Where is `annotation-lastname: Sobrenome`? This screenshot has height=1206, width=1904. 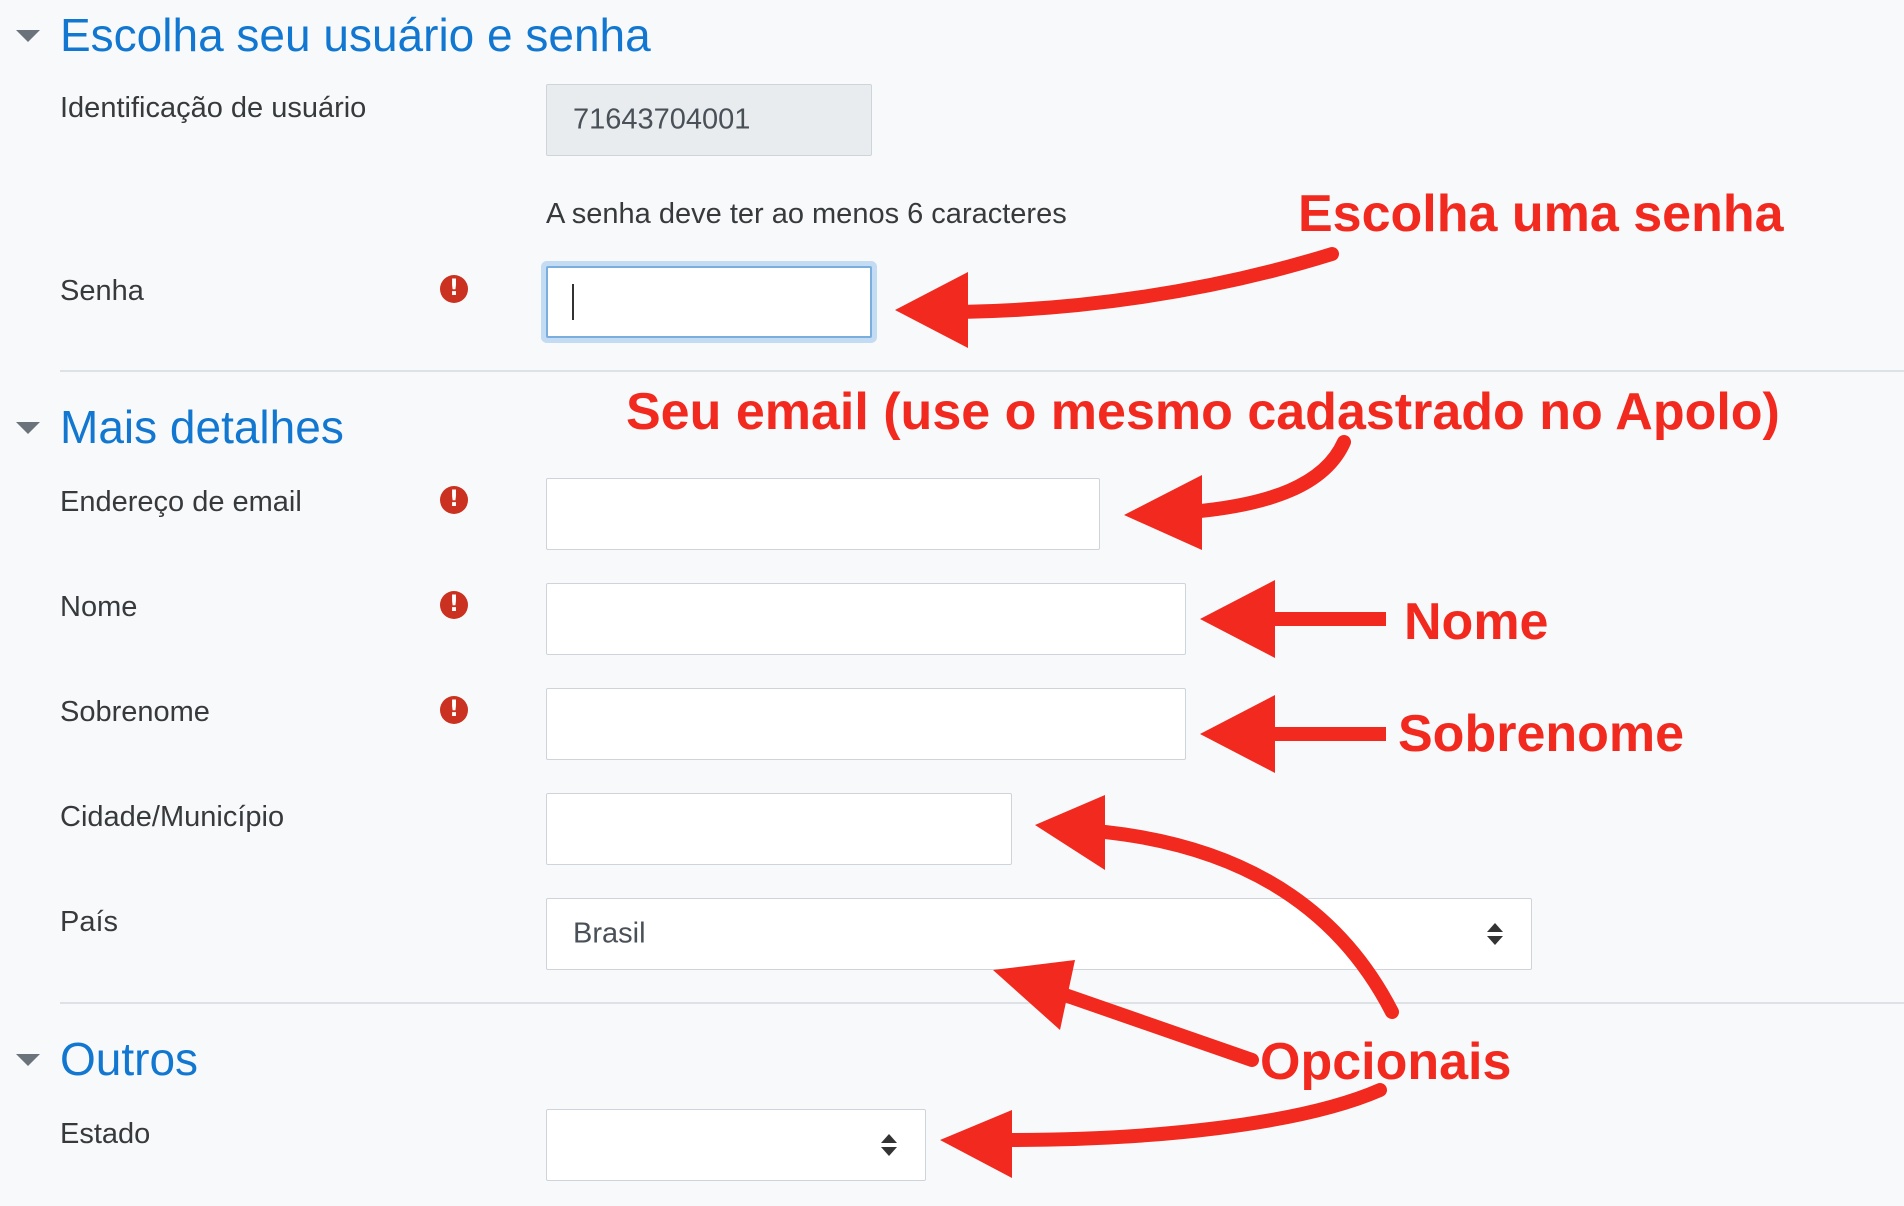 annotation-lastname: Sobrenome is located at coordinates (1541, 734).